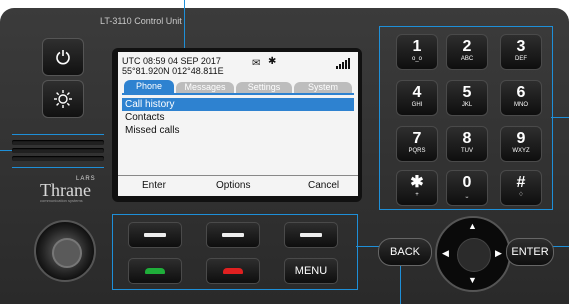 The height and width of the screenshot is (304, 569). What do you see at coordinates (467, 138) in the screenshot?
I see `key-digit: 8` at bounding box center [467, 138].